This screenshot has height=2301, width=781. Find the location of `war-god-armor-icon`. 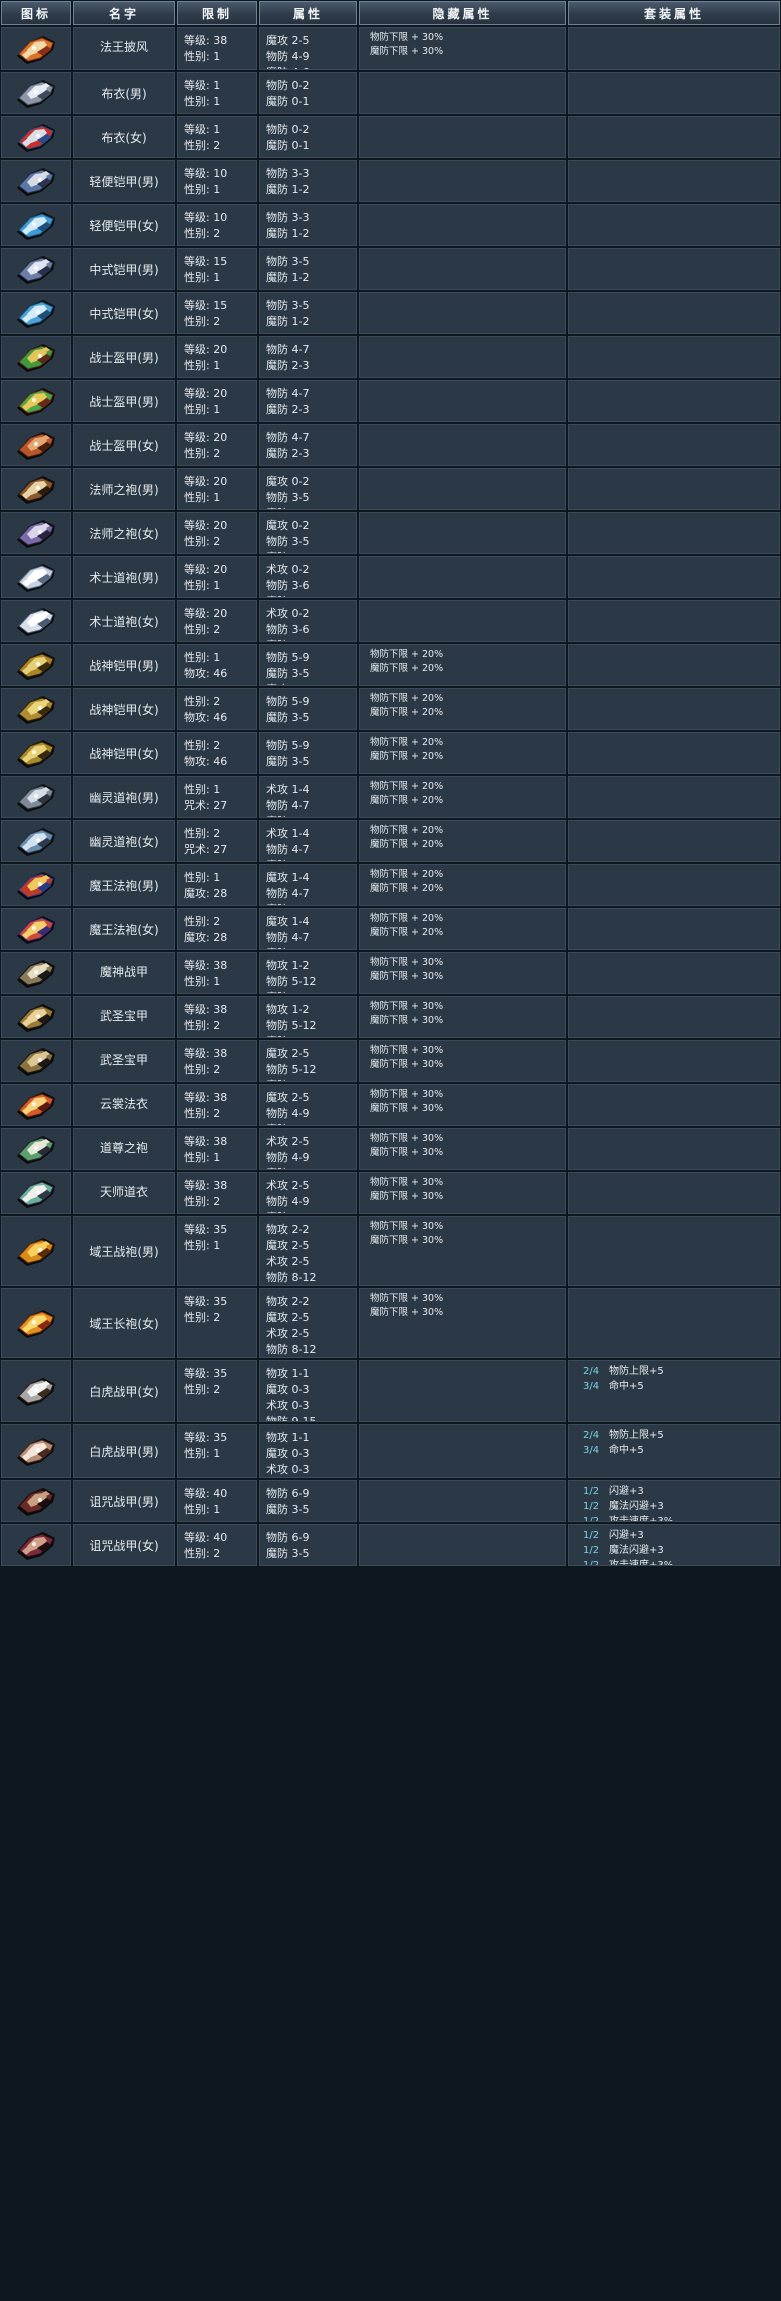

war-god-armor-icon is located at coordinates (36, 709).